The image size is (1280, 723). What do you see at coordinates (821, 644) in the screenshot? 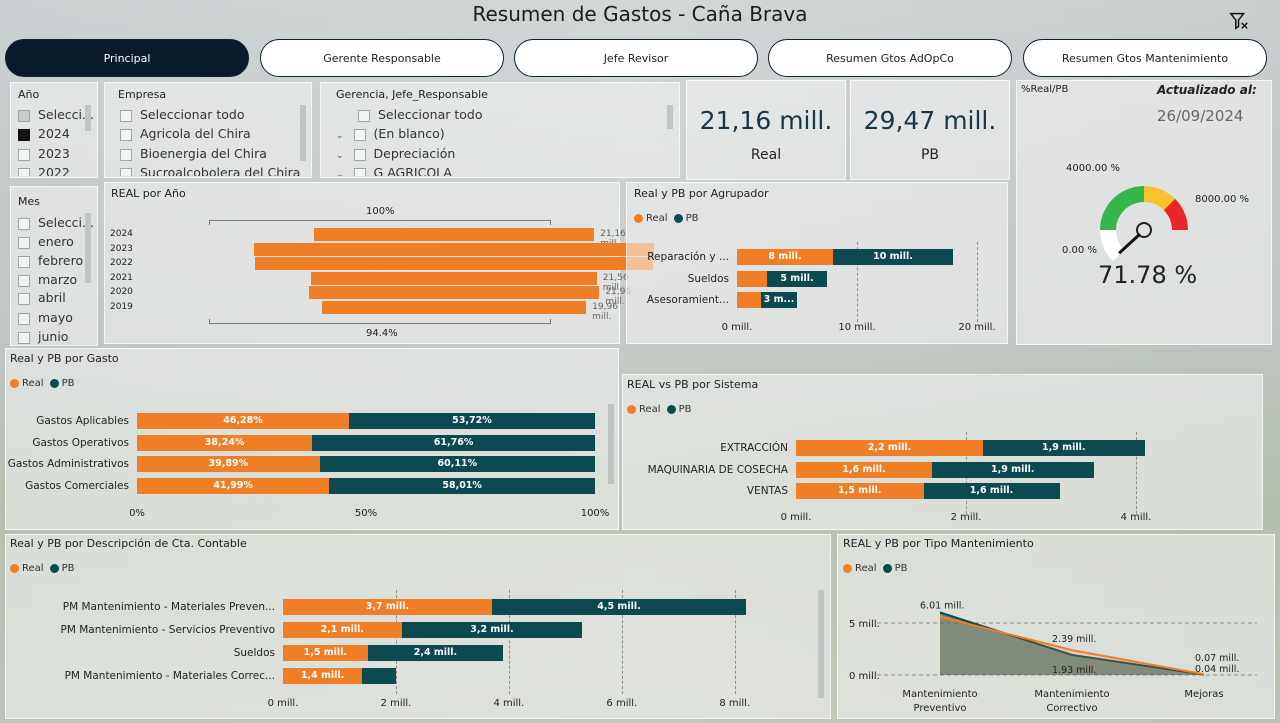
I see `chart-cta-scrollbar` at bounding box center [821, 644].